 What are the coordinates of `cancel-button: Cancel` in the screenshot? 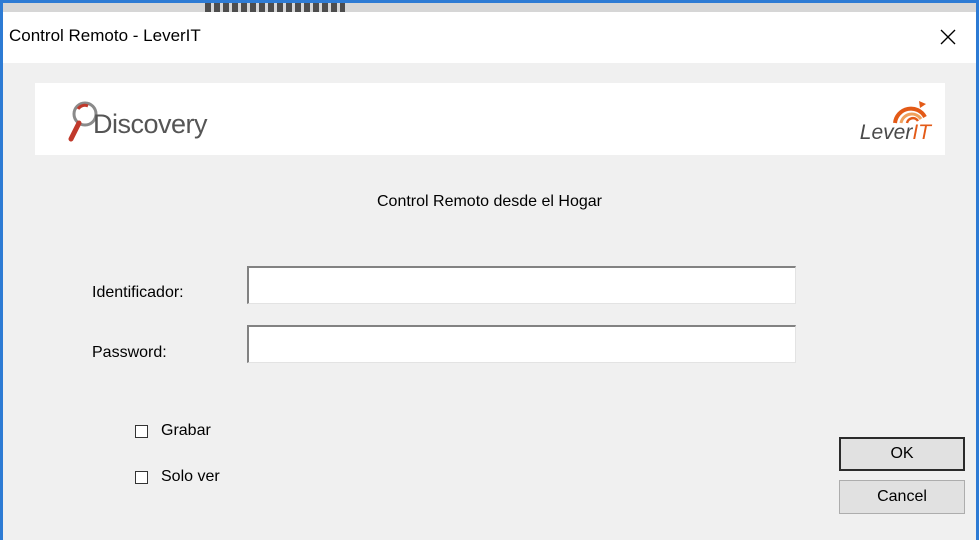 It's located at (902, 497).